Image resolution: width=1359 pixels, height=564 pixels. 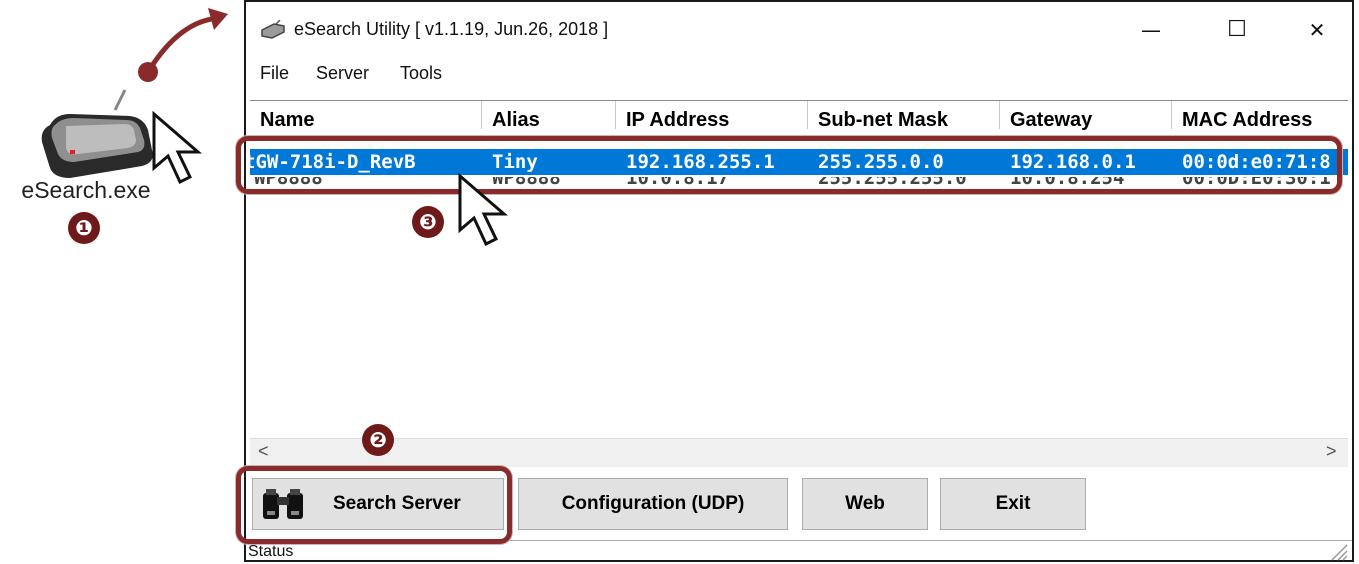 I want to click on col-name: Name, so click(x=366, y=116).